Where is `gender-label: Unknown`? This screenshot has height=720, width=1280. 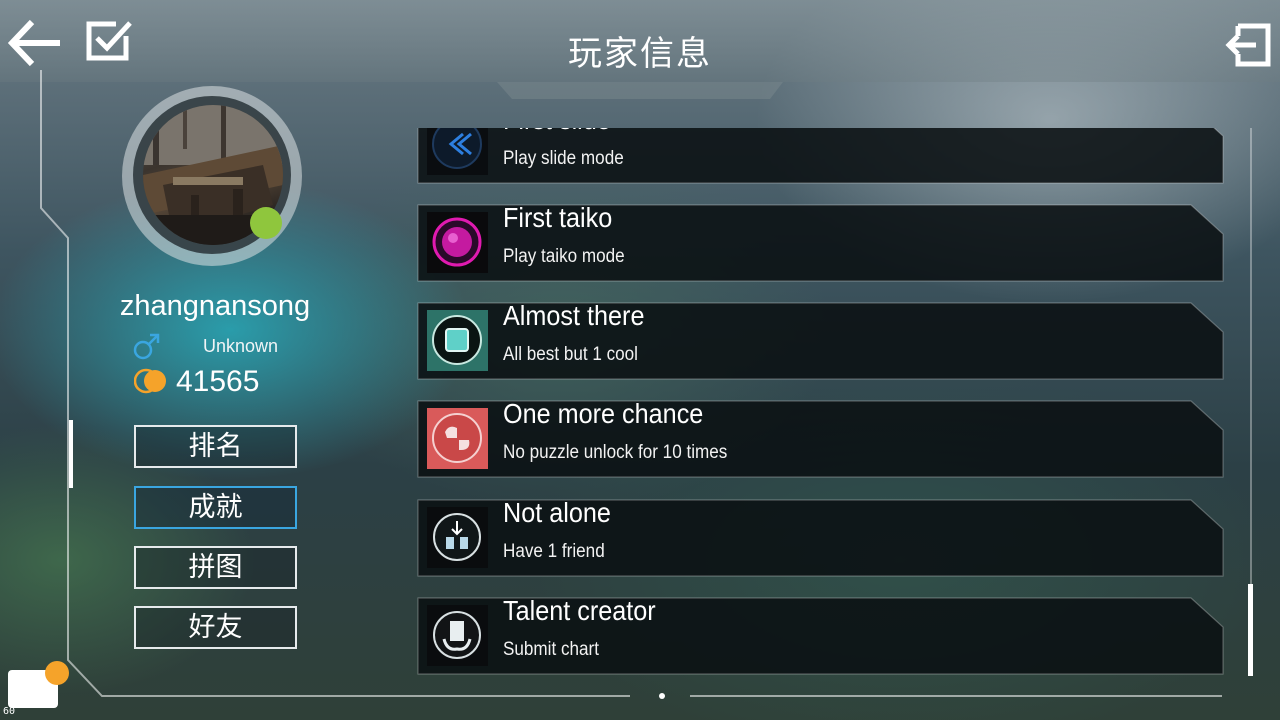
gender-label: Unknown is located at coordinates (241, 346).